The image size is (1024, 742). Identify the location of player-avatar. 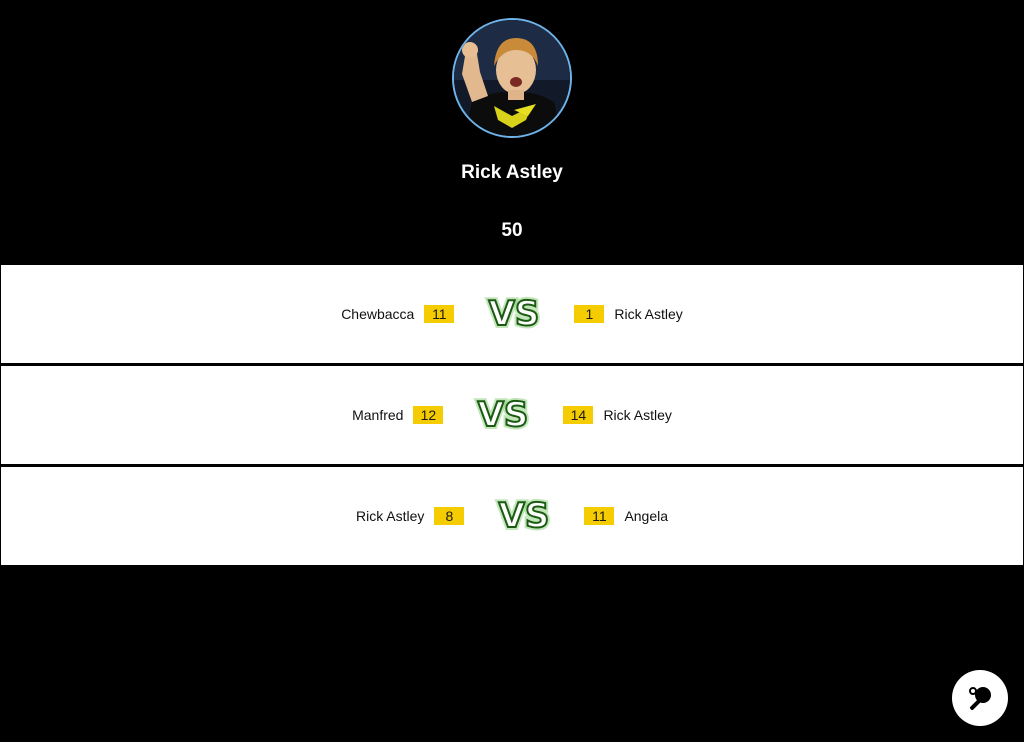
(512, 78).